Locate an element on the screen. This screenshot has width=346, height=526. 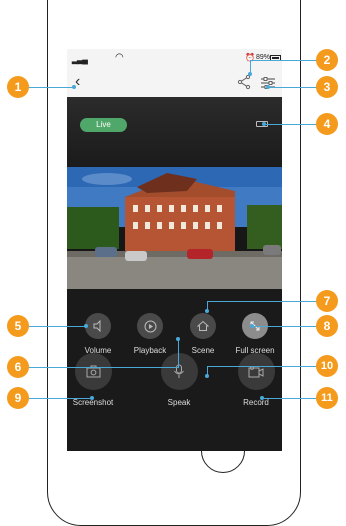
callout-marker-9: 9 is located at coordinates (18, 398).